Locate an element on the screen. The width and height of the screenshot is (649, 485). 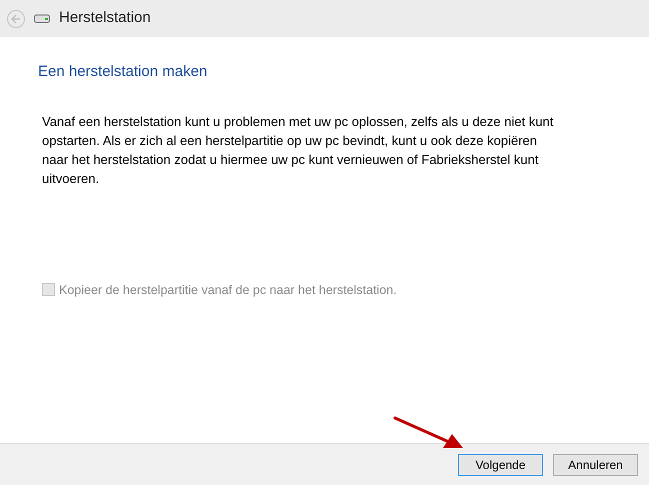
back-arrow-icon is located at coordinates (16, 19).